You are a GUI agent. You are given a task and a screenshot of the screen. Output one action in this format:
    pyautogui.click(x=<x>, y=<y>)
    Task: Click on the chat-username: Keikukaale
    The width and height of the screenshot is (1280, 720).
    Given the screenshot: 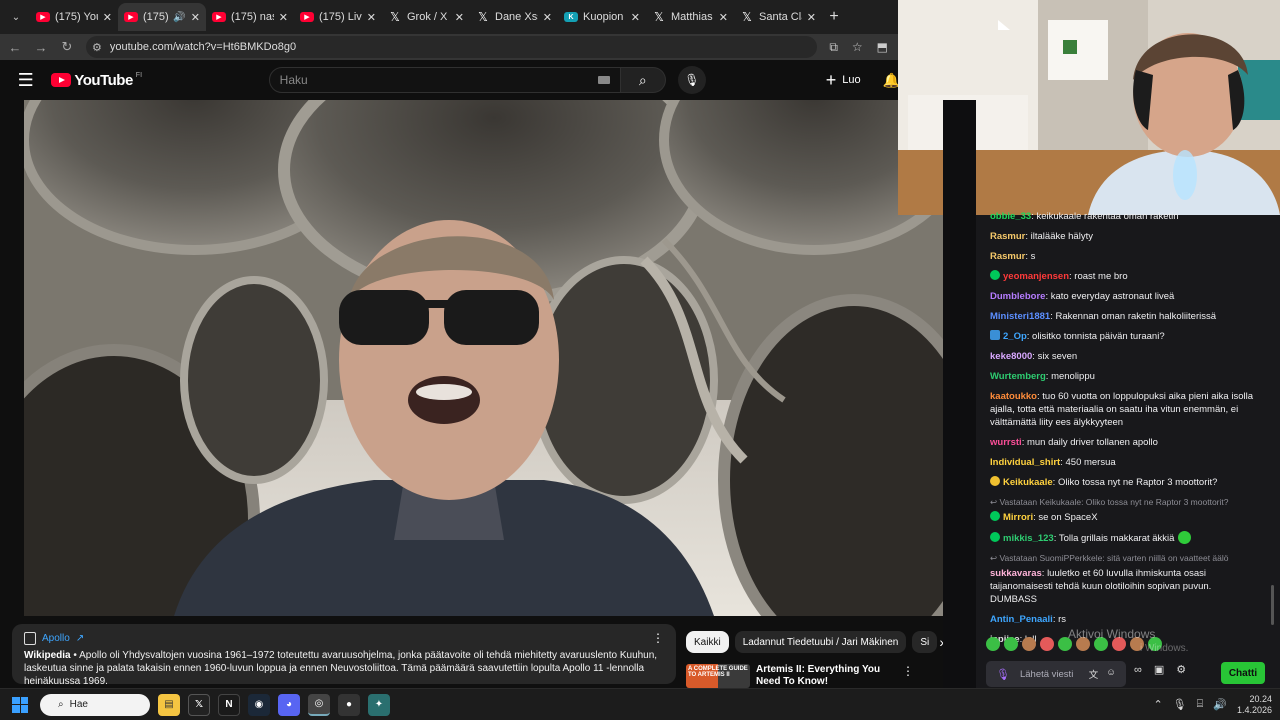 What is the action you would take?
    pyautogui.click(x=1028, y=482)
    